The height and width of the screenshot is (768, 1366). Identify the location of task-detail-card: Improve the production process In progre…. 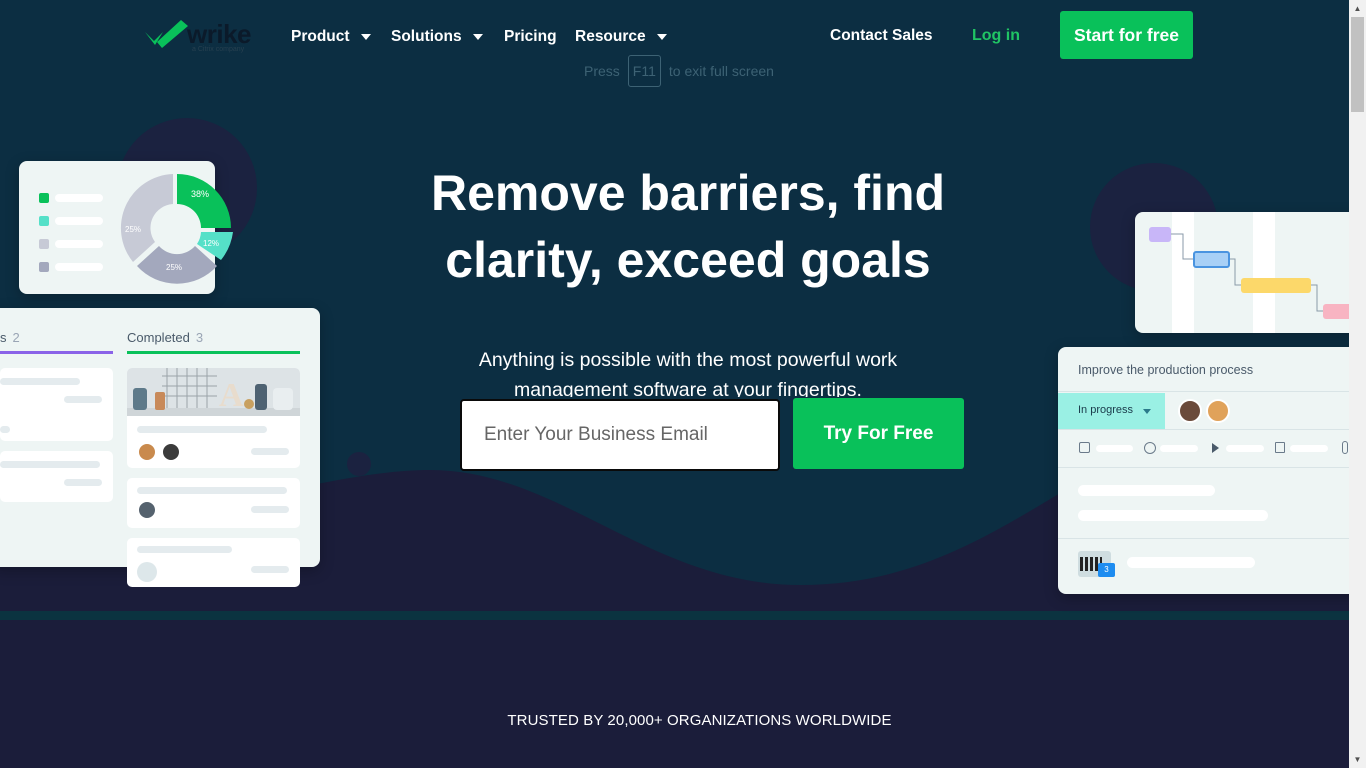
(1203, 470).